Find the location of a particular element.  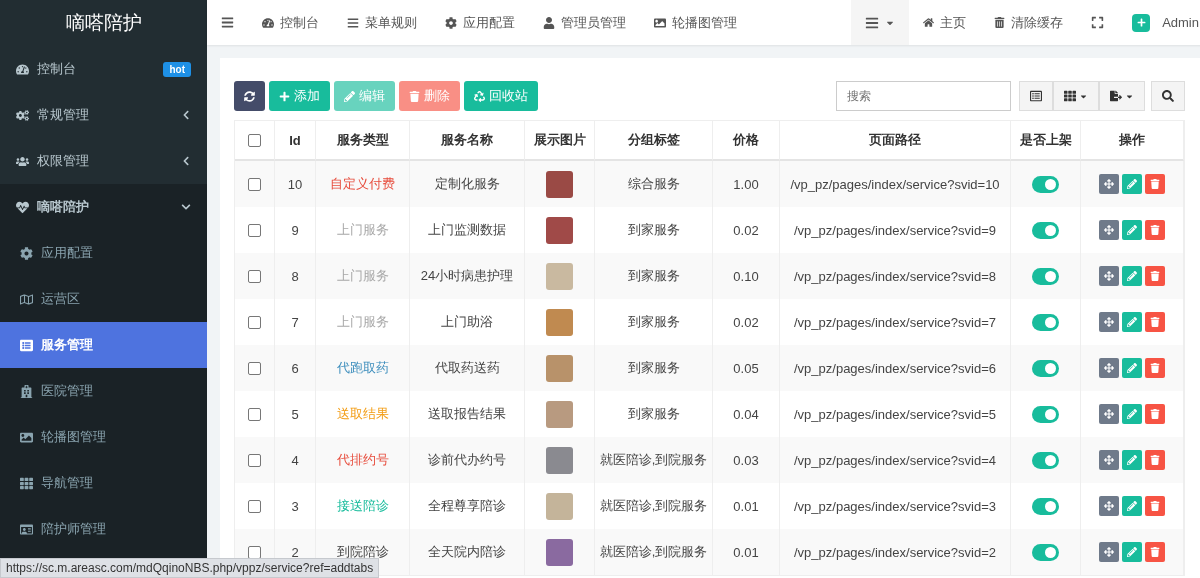

nav-link: 主页 is located at coordinates (945, 22).